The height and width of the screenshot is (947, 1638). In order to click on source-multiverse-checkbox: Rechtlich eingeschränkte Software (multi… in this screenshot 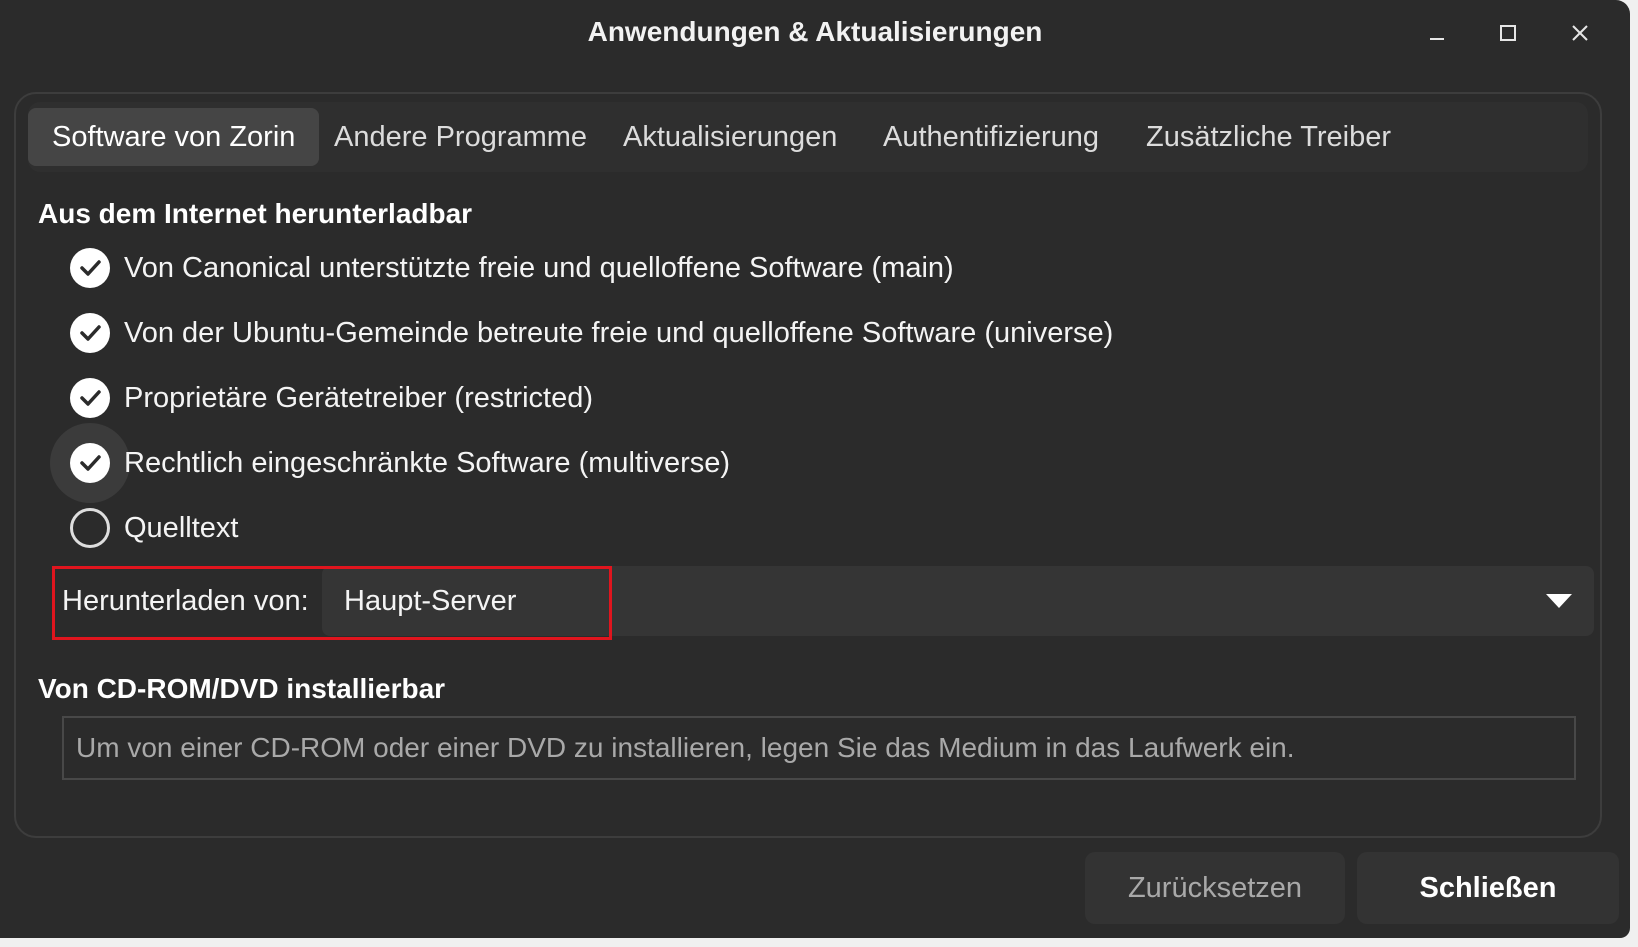, I will do `click(390, 463)`.